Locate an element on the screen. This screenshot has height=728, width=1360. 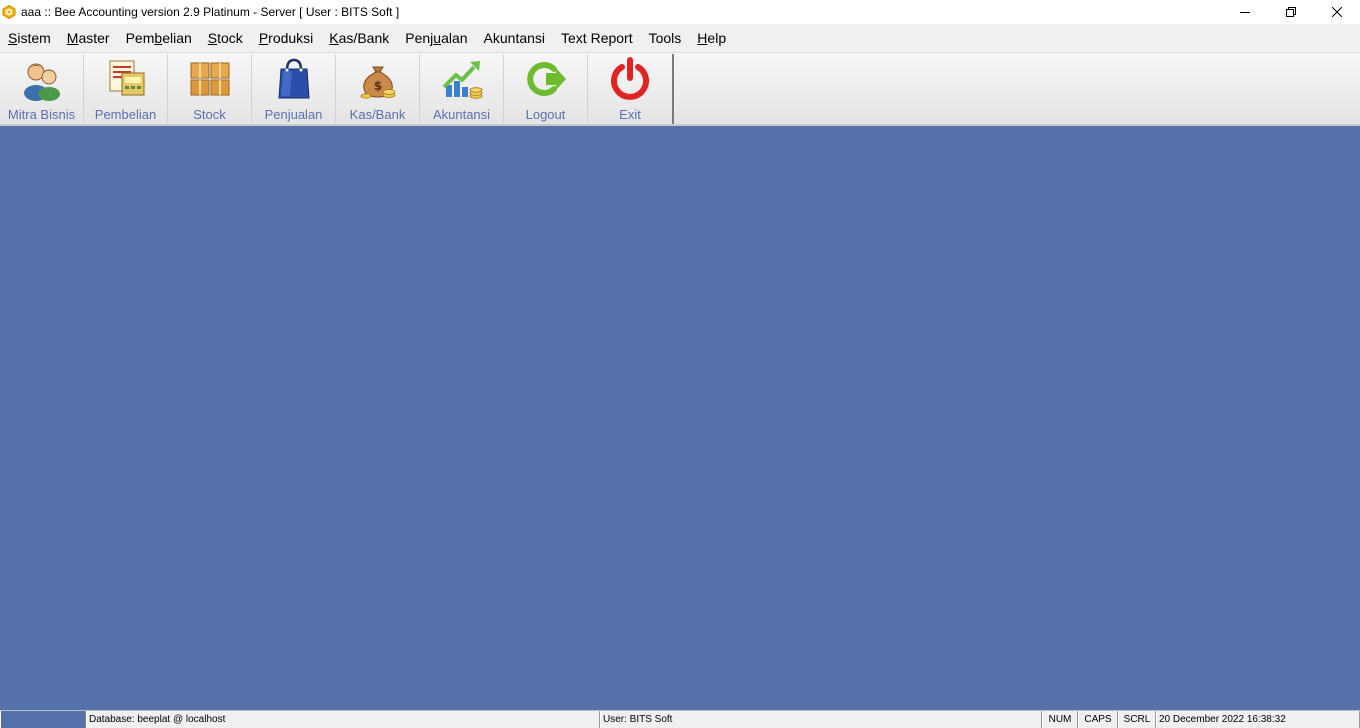
menu-penjualan: Penj u alan is located at coordinates (436, 38).